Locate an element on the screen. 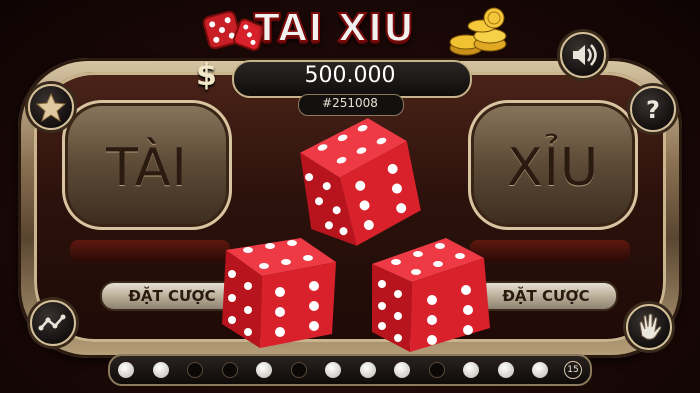 The image size is (700, 393). help-button: ? is located at coordinates (653, 109).